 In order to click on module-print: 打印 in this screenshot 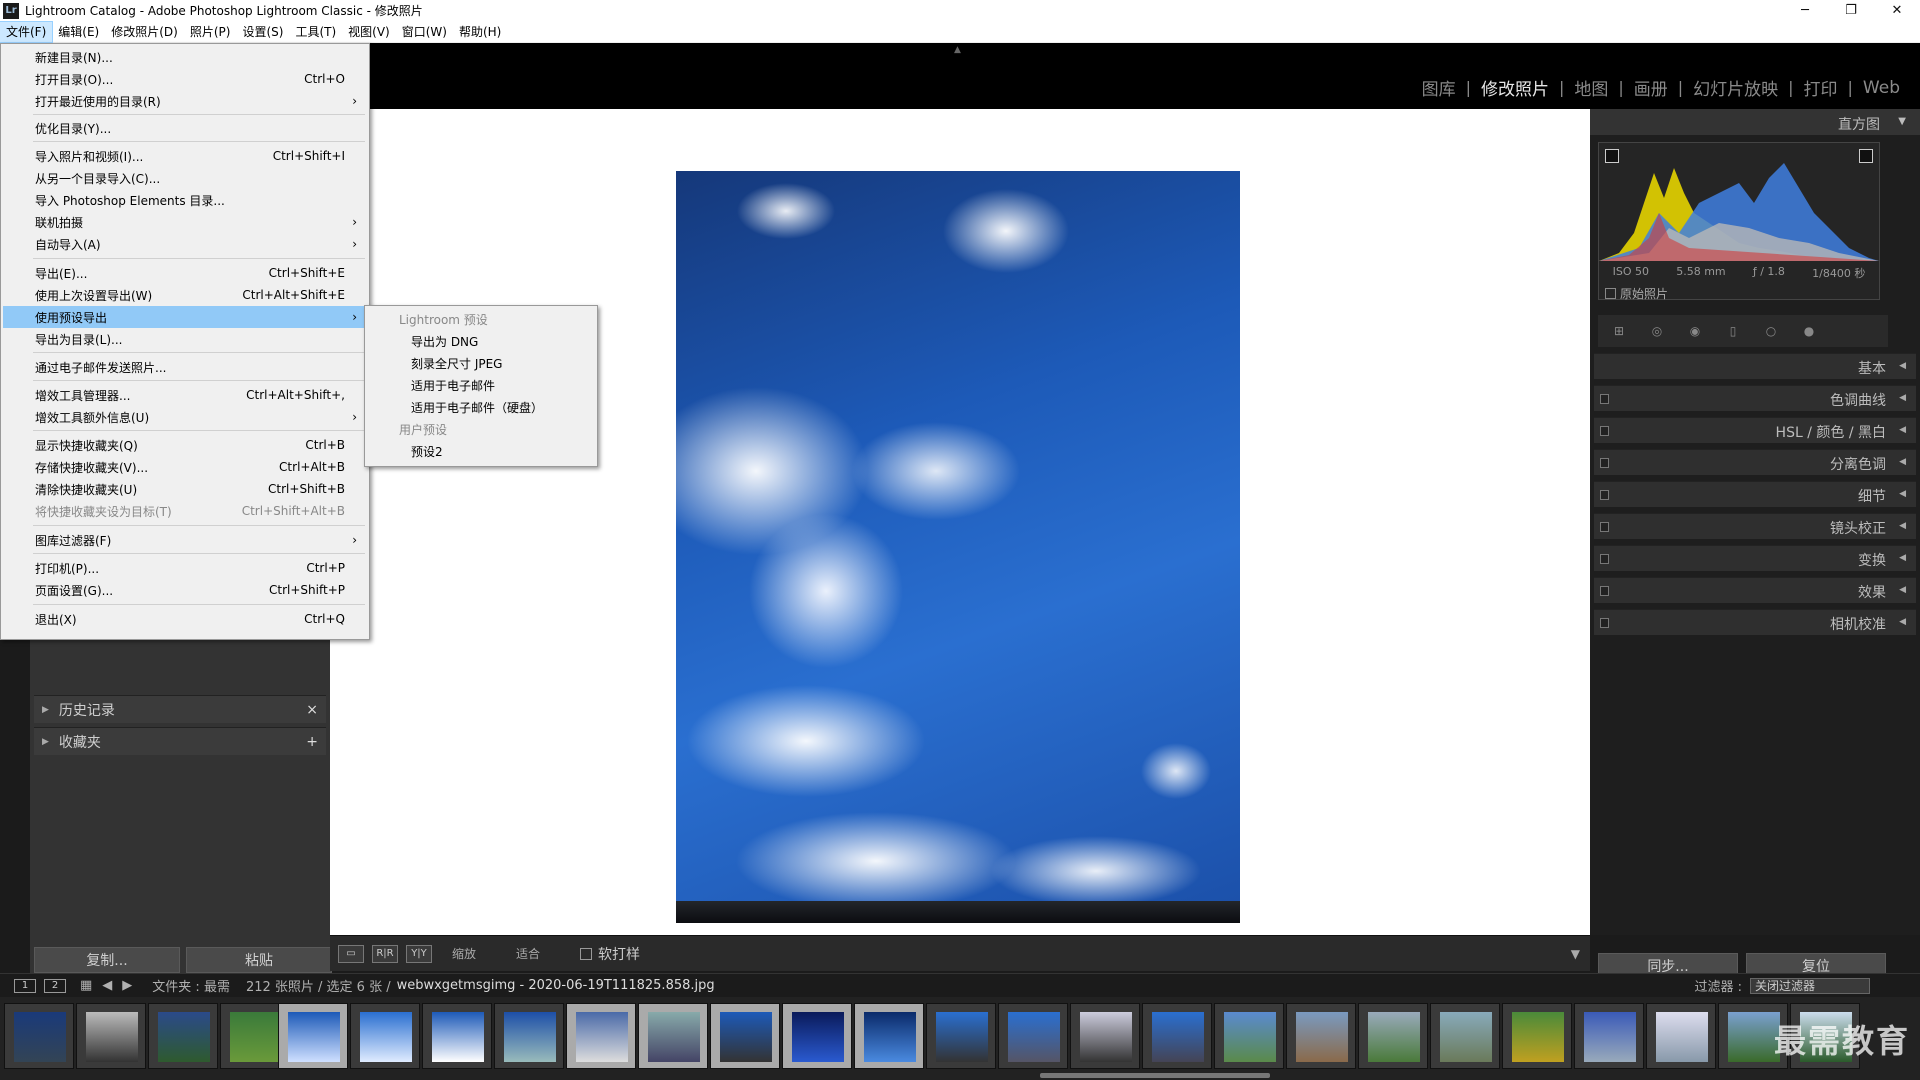, I will do `click(1821, 87)`.